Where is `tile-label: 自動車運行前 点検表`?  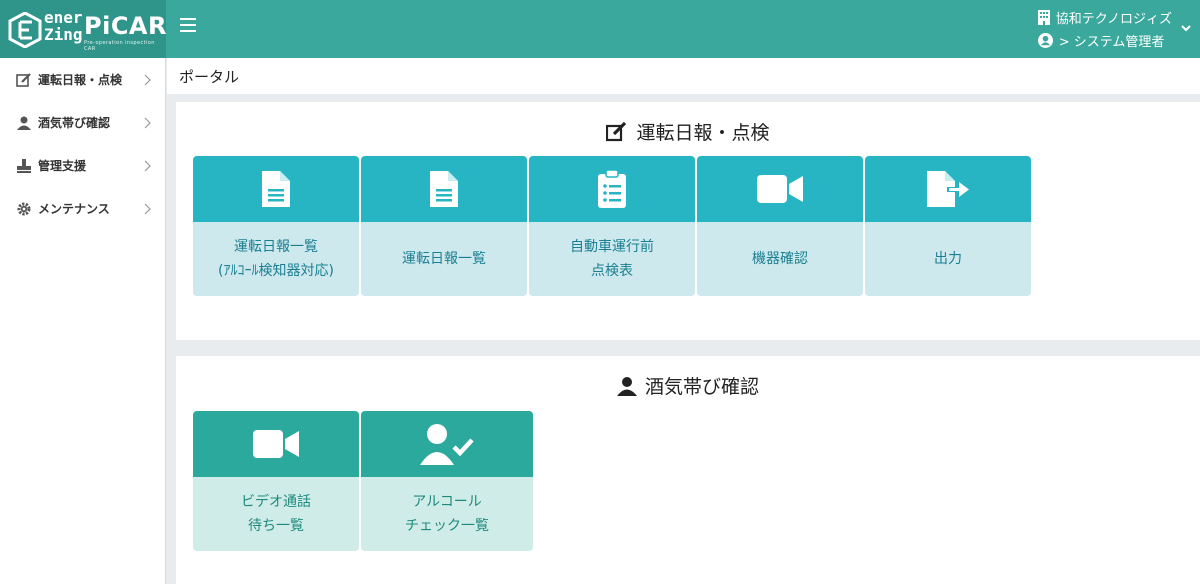
tile-label: 自動車運行前 点検表 is located at coordinates (612, 259).